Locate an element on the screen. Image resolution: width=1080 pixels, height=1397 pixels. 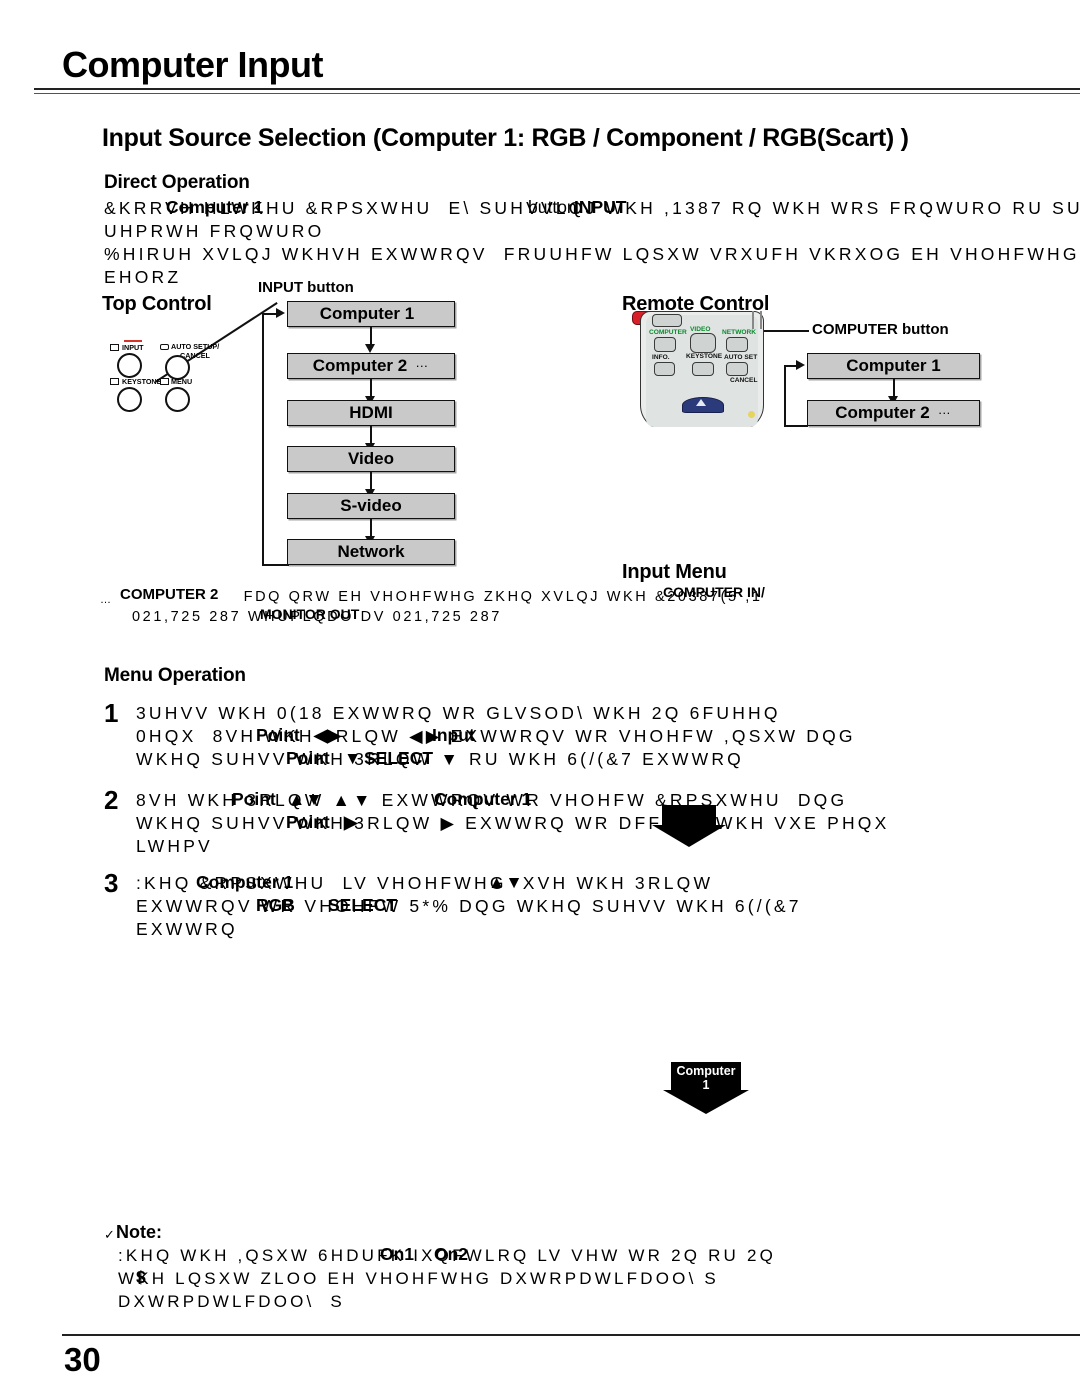
top-control-label-menu: MENU is located at coordinates (182, 381).